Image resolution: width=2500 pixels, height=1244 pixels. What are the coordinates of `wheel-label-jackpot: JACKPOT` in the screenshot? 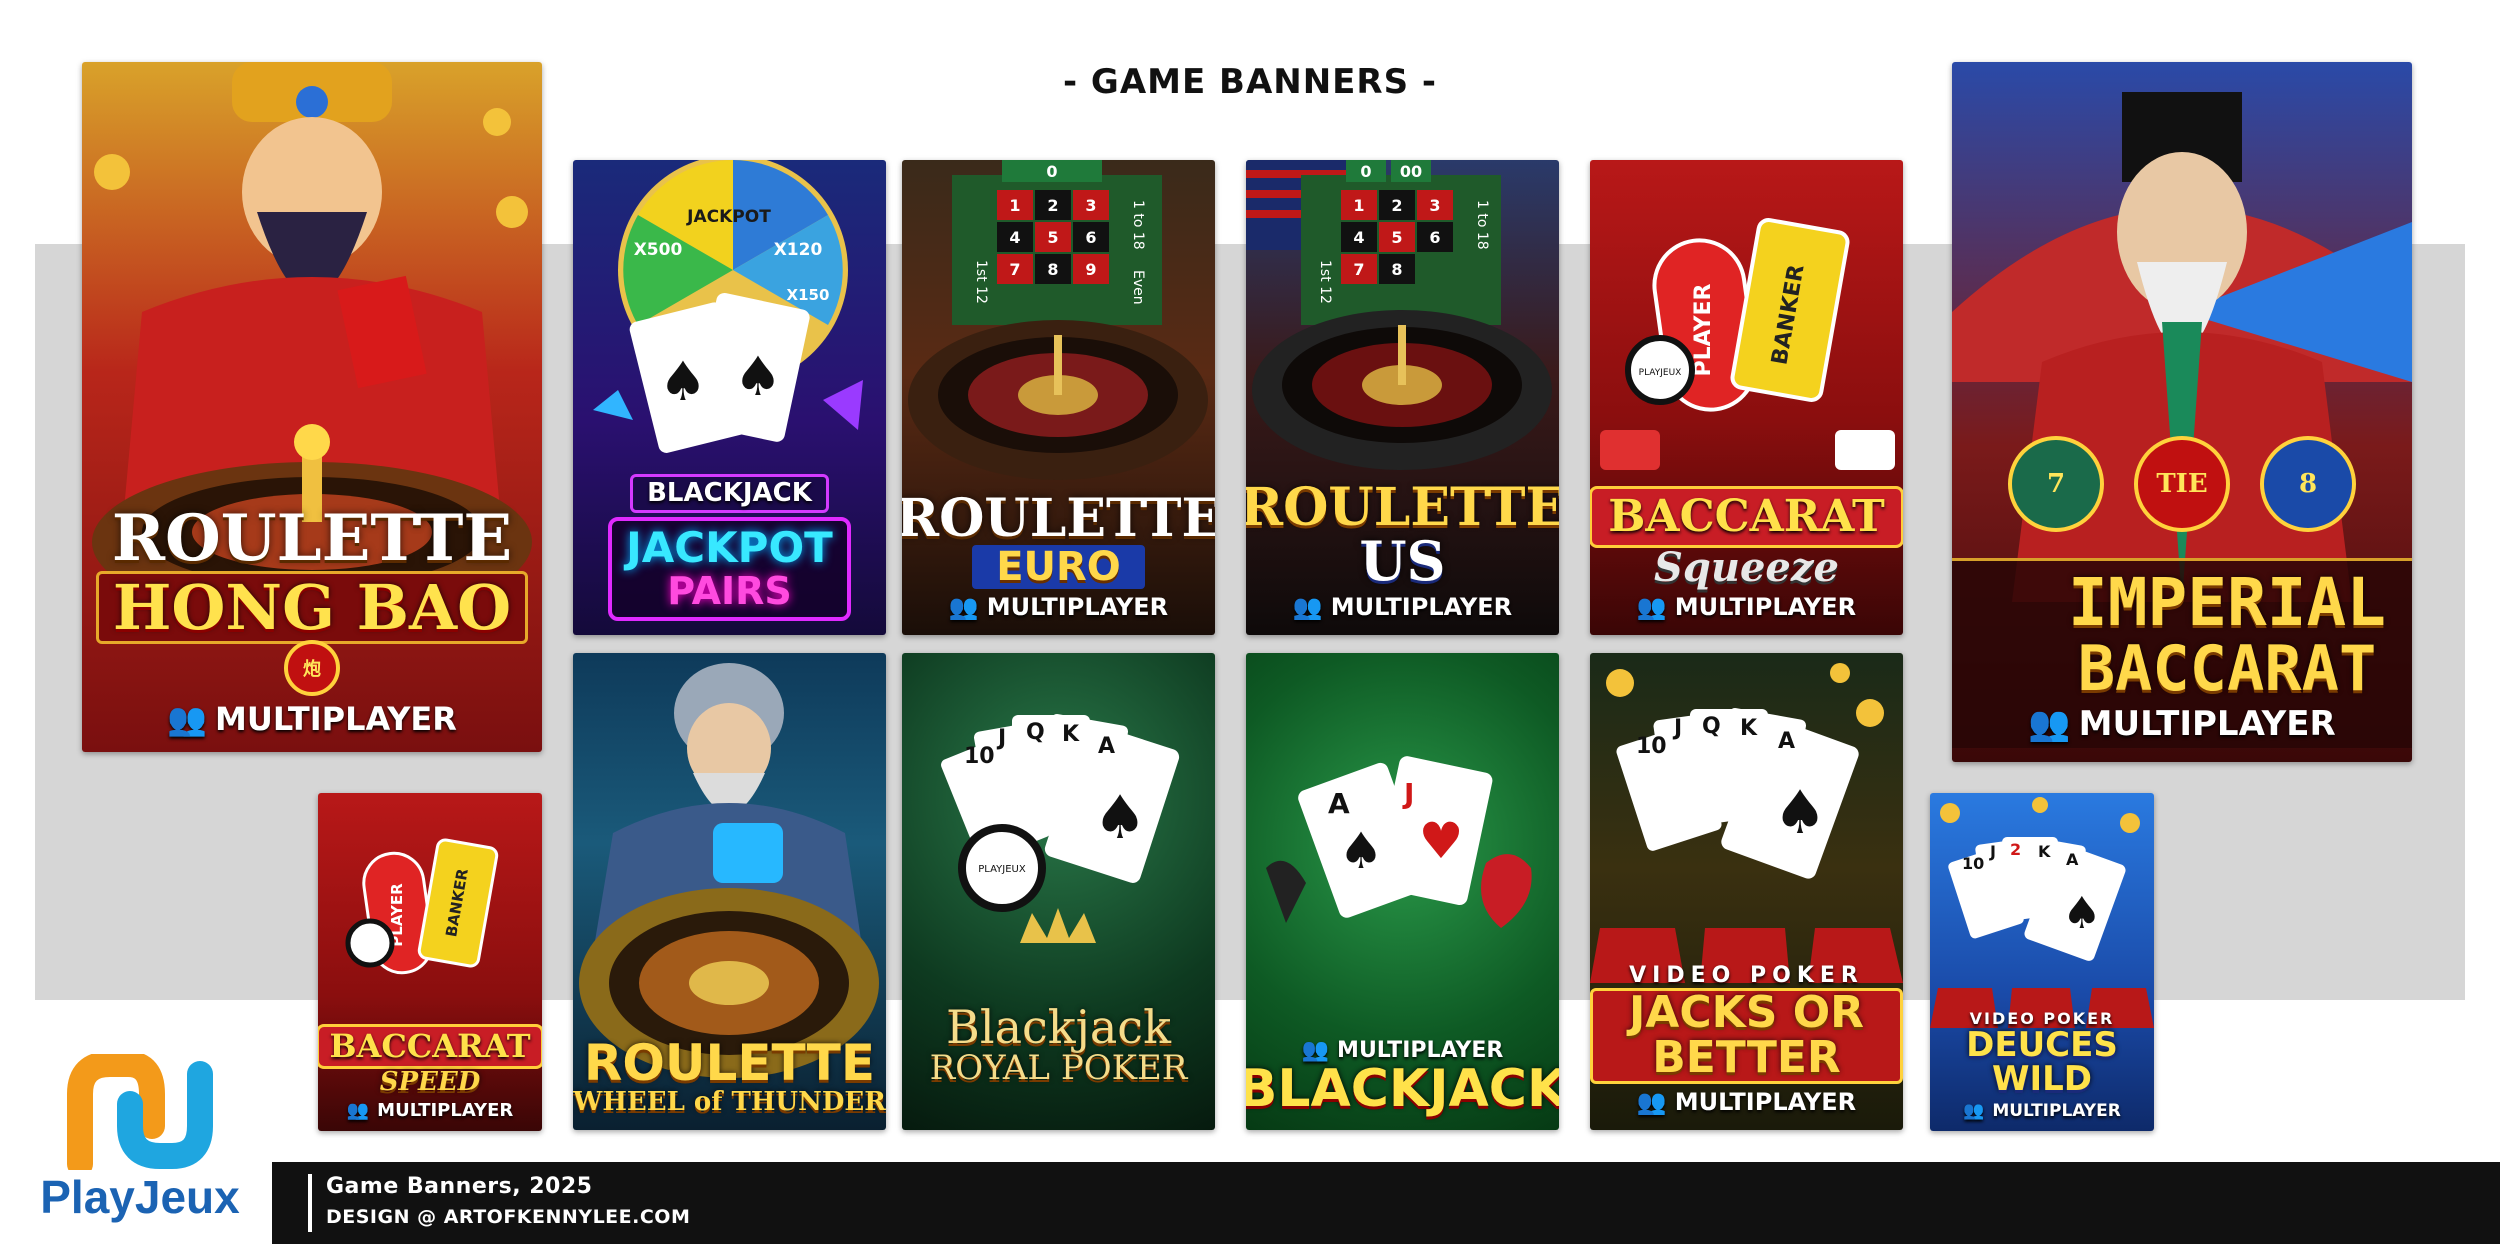 It's located at (728, 217).